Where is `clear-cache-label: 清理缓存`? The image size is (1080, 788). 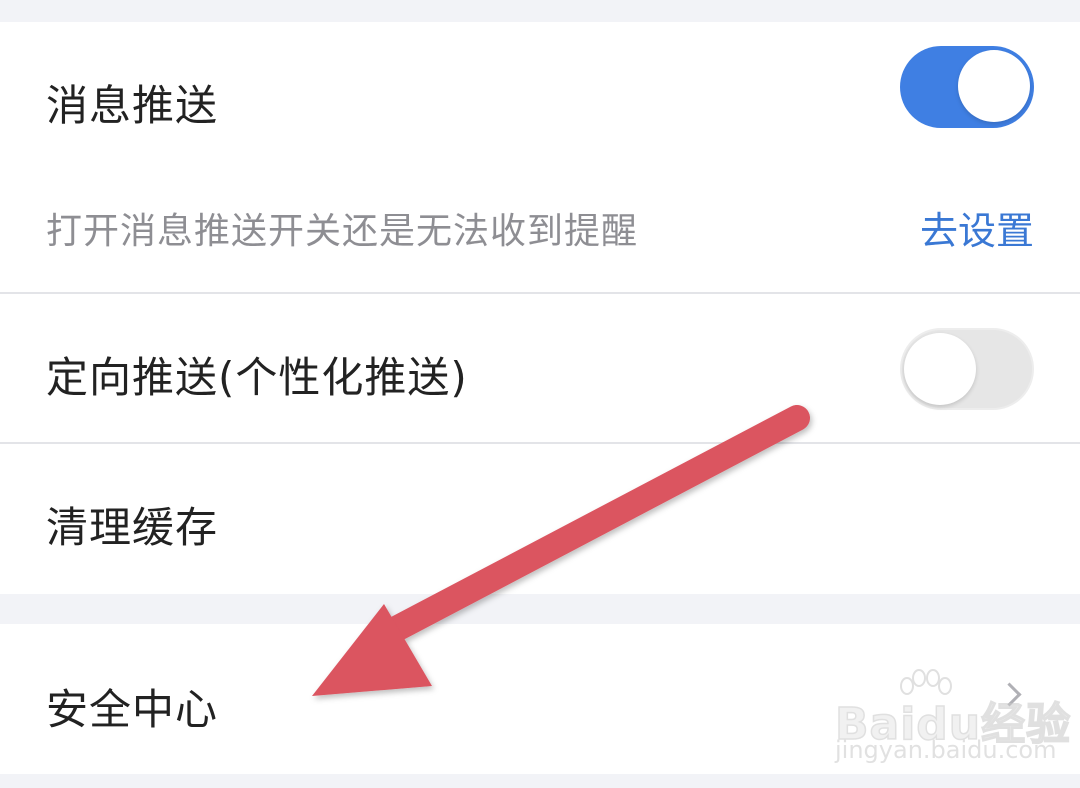 clear-cache-label: 清理缓存 is located at coordinates (132, 527).